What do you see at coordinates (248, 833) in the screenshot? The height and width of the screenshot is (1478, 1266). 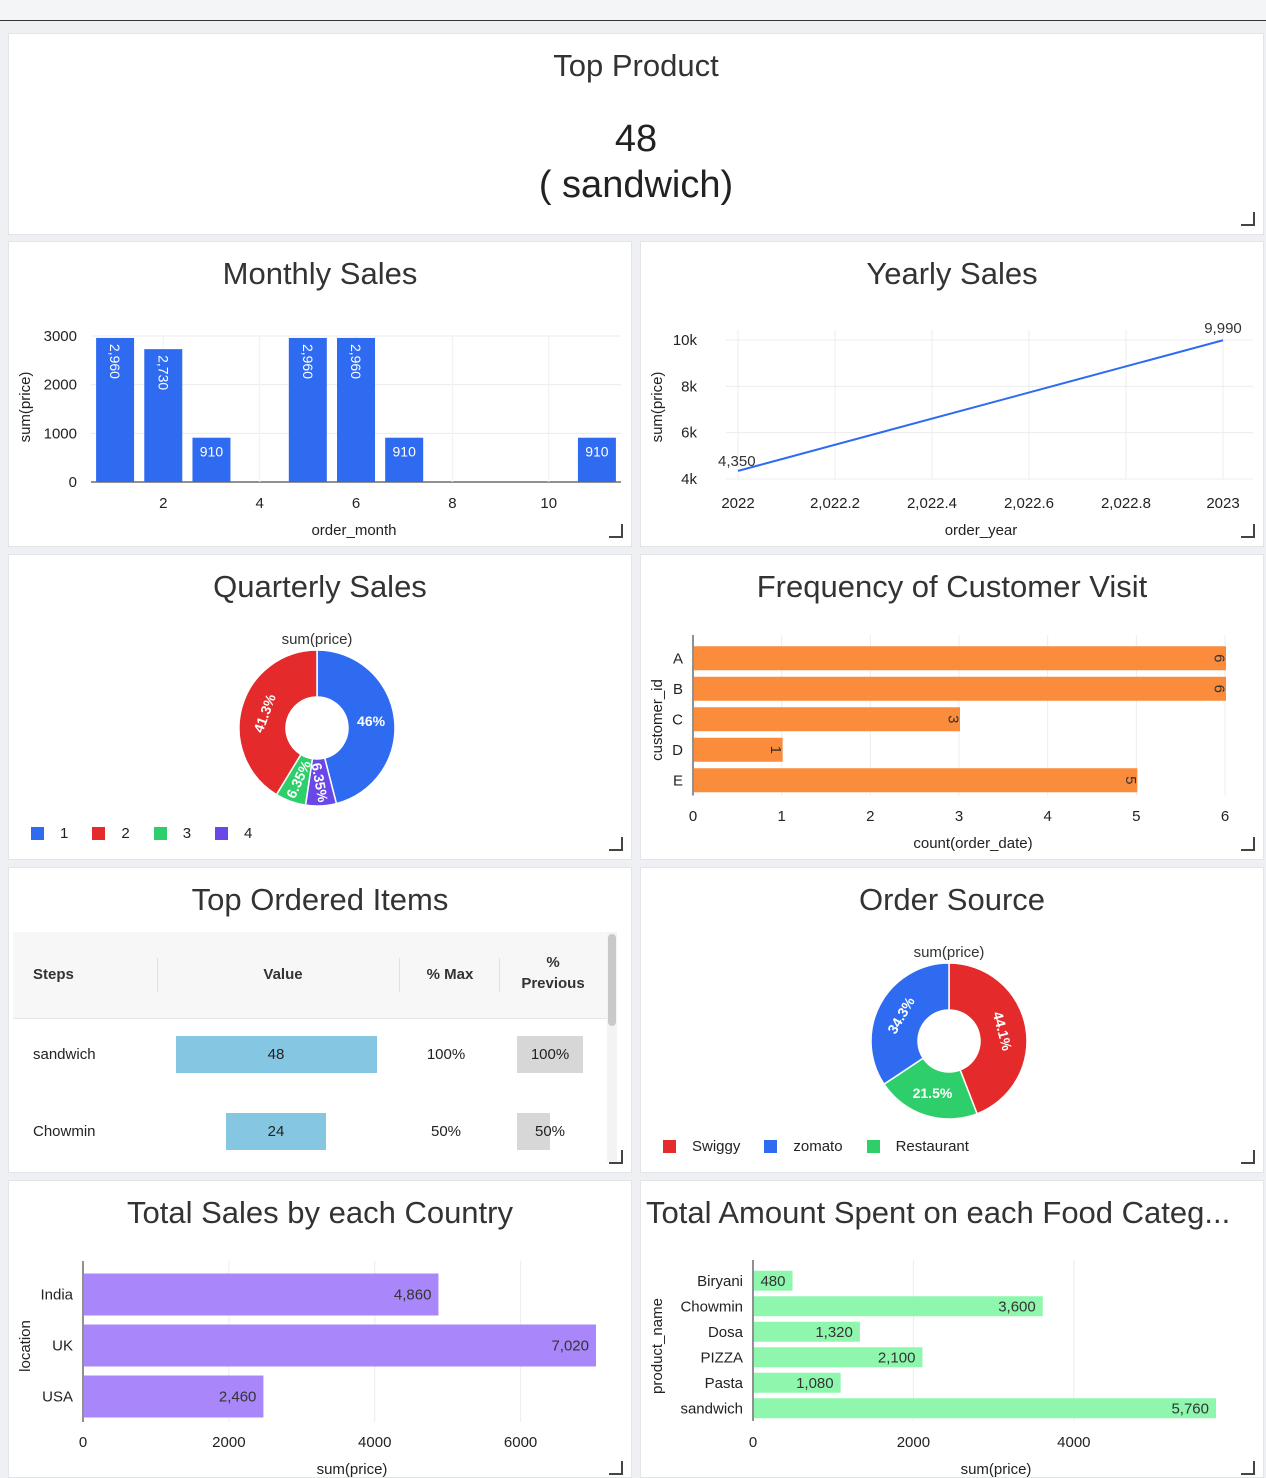 I see `legend-label: 4` at bounding box center [248, 833].